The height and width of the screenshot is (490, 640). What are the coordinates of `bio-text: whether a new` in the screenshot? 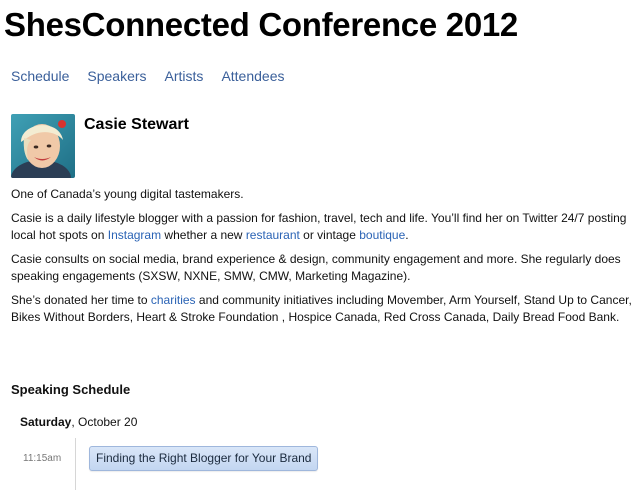 It's located at (203, 235).